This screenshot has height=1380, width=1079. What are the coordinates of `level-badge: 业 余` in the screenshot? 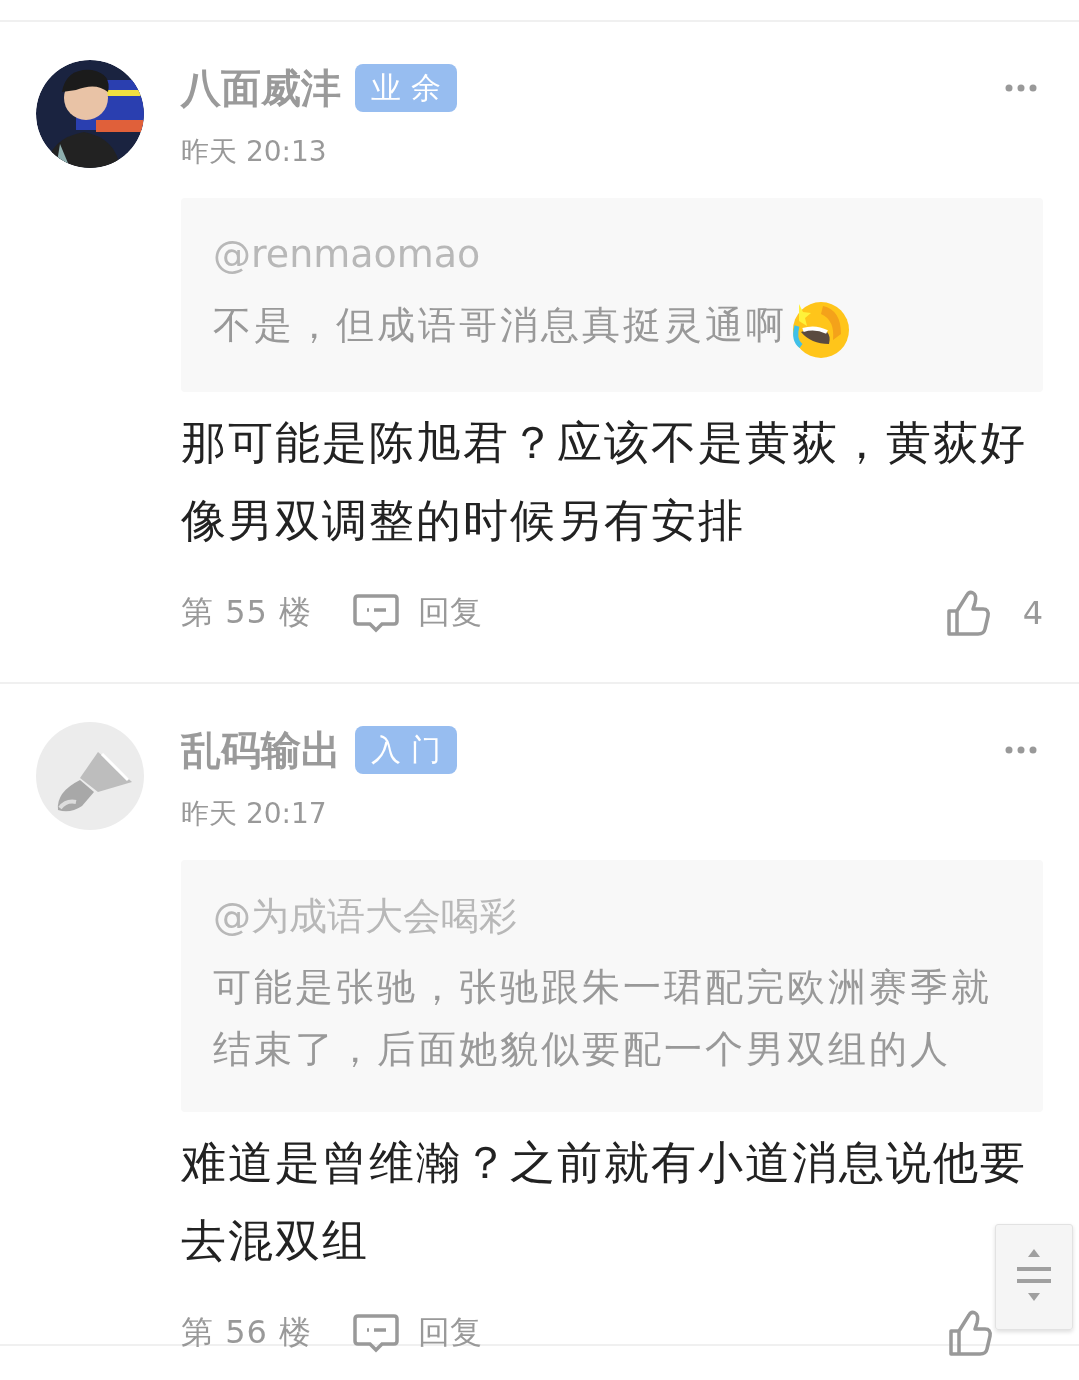 It's located at (406, 88).